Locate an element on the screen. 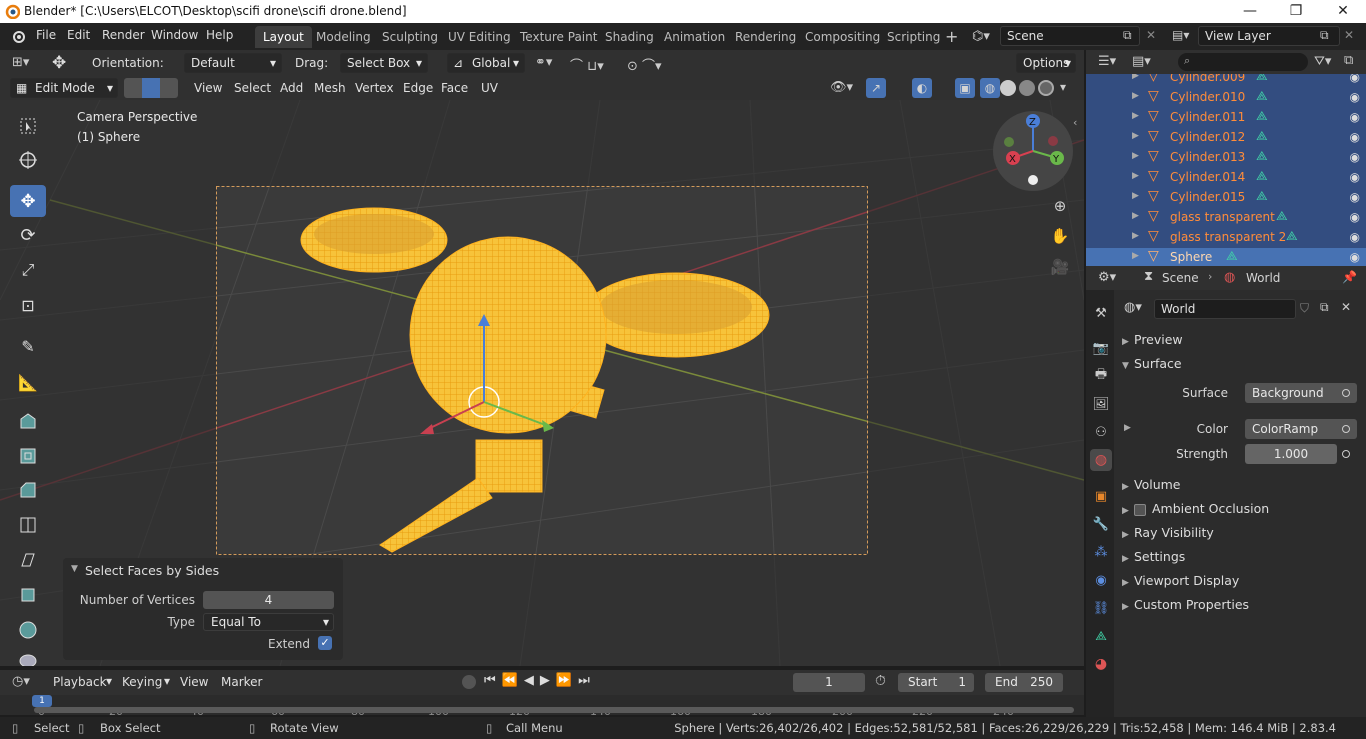 Image resolution: width=1366 pixels, height=739 pixels. color-input-field: ColorRamp is located at coordinates (1301, 429).